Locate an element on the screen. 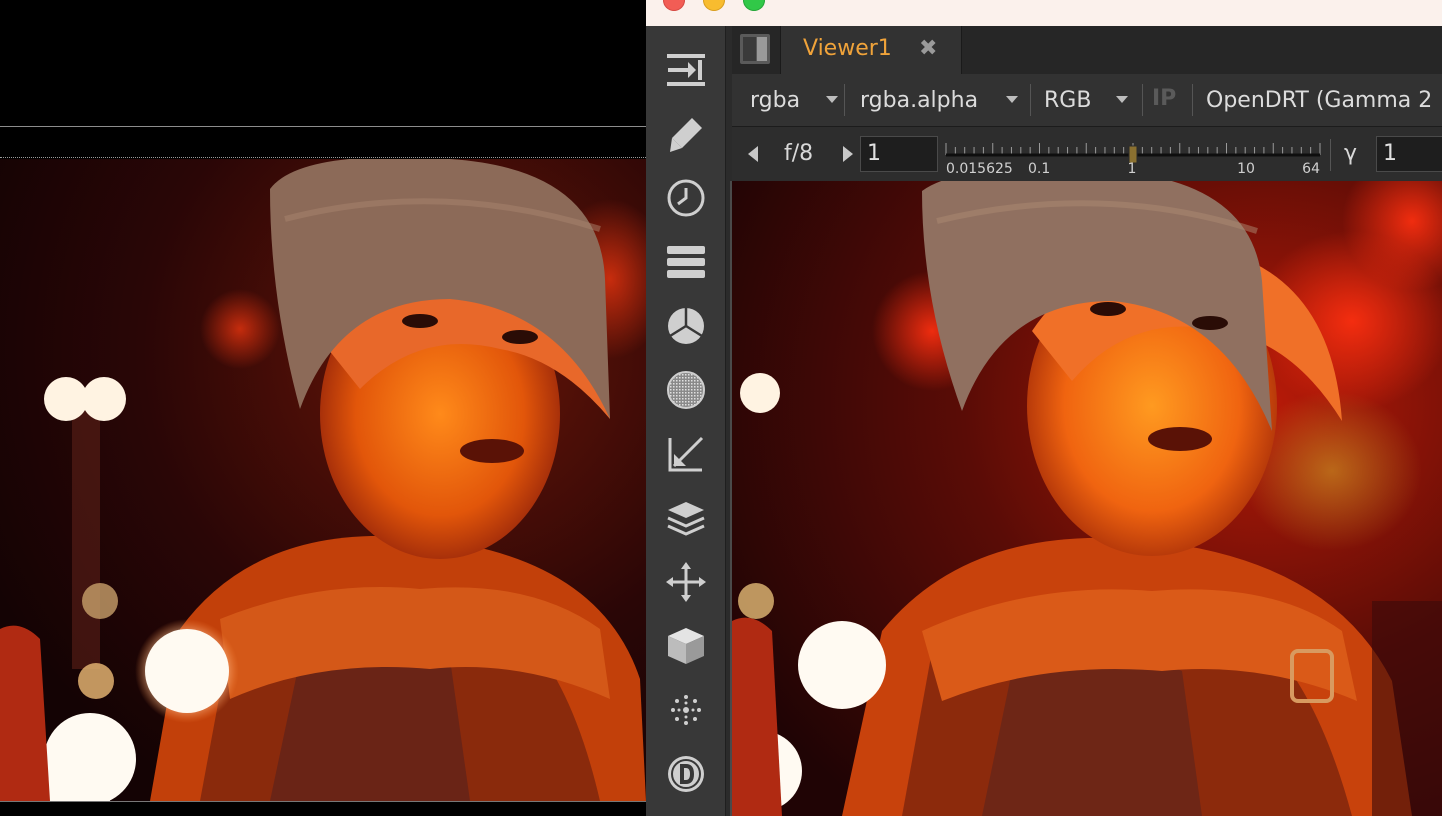 This screenshot has height=816, width=1442. merge-stack-icon is located at coordinates (686, 519).